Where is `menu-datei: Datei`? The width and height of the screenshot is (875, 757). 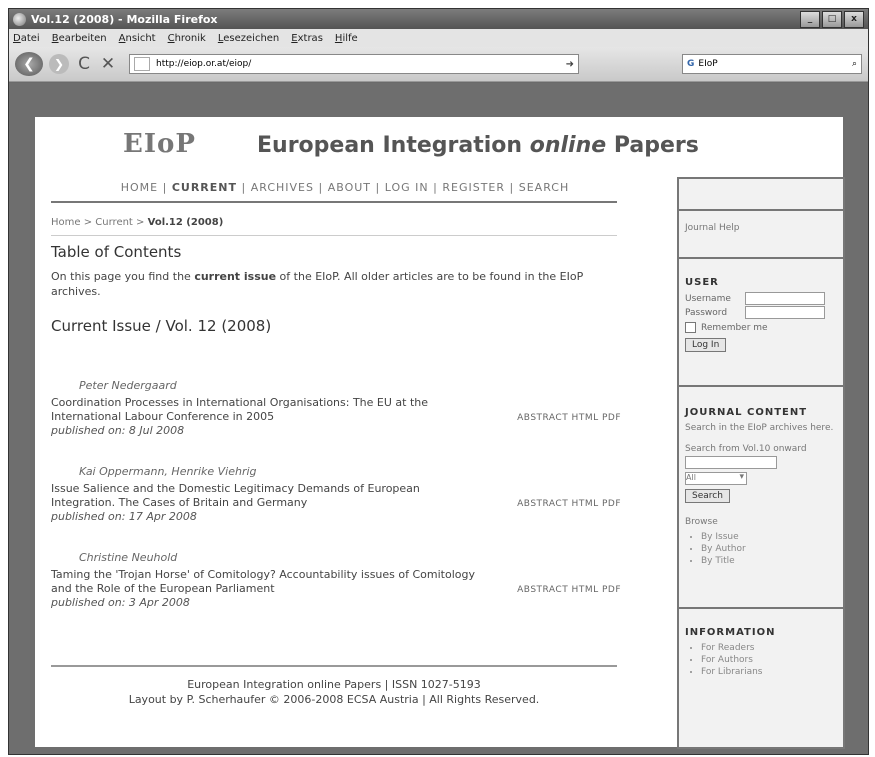 menu-datei: Datei is located at coordinates (26, 38).